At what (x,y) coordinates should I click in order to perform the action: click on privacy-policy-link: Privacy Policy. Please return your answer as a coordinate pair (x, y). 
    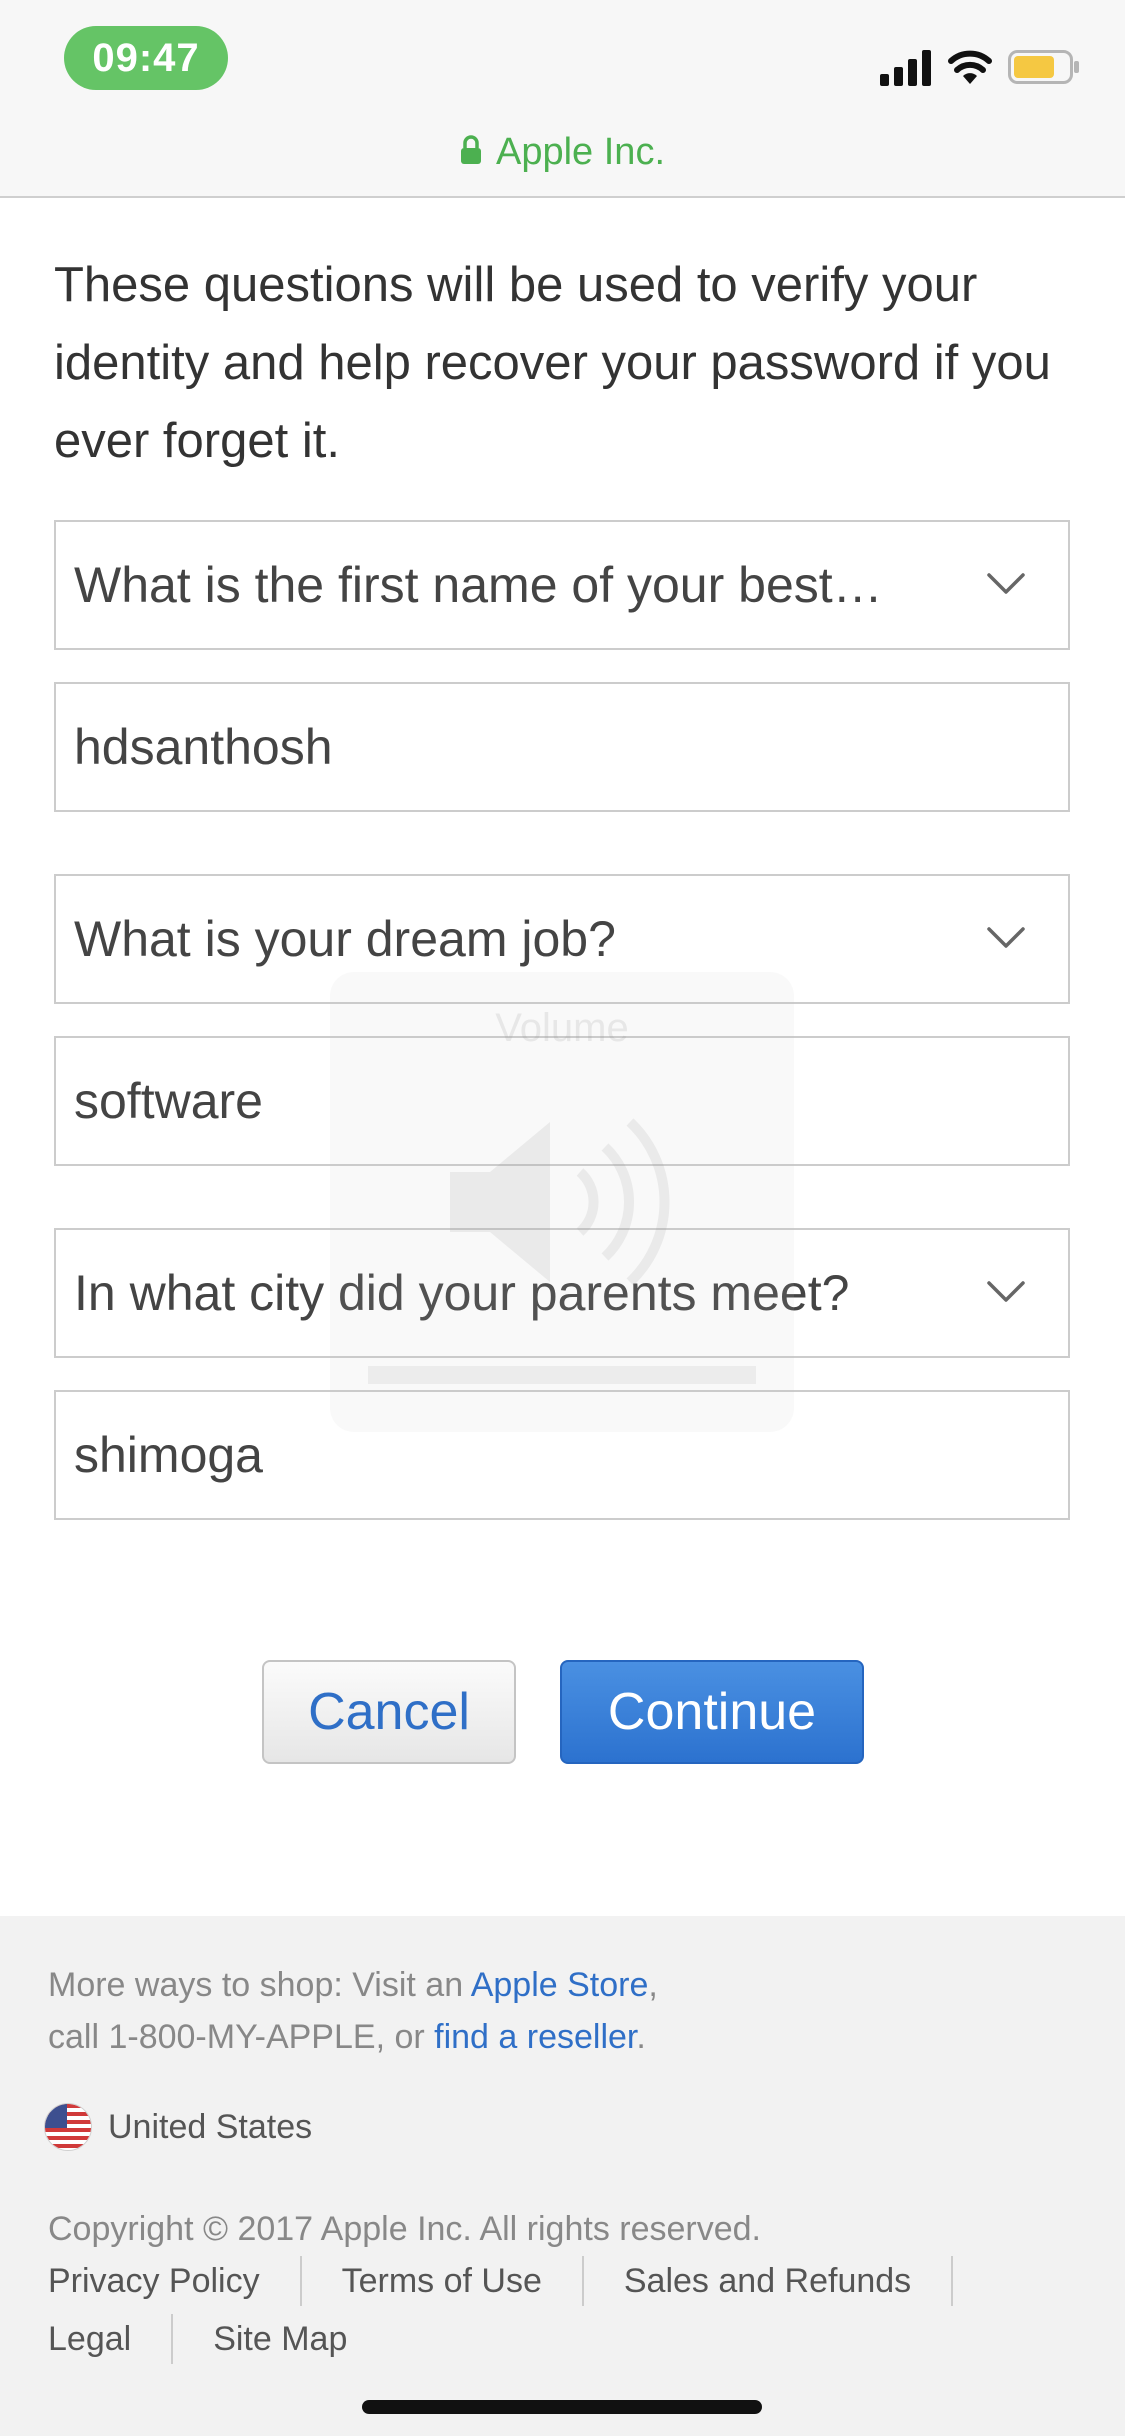
    Looking at the image, I should click on (174, 2281).